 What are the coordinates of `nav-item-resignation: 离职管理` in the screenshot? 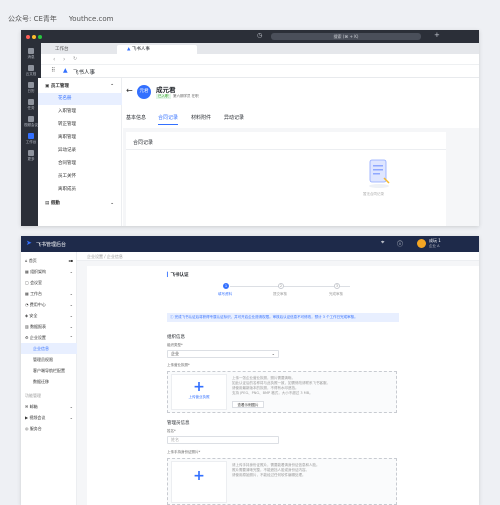 It's located at (80, 138).